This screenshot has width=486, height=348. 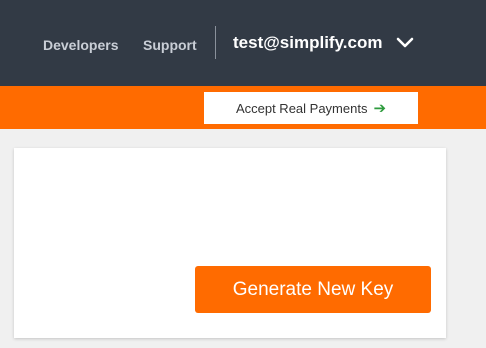 What do you see at coordinates (80, 45) in the screenshot?
I see `developers-link: Developers` at bounding box center [80, 45].